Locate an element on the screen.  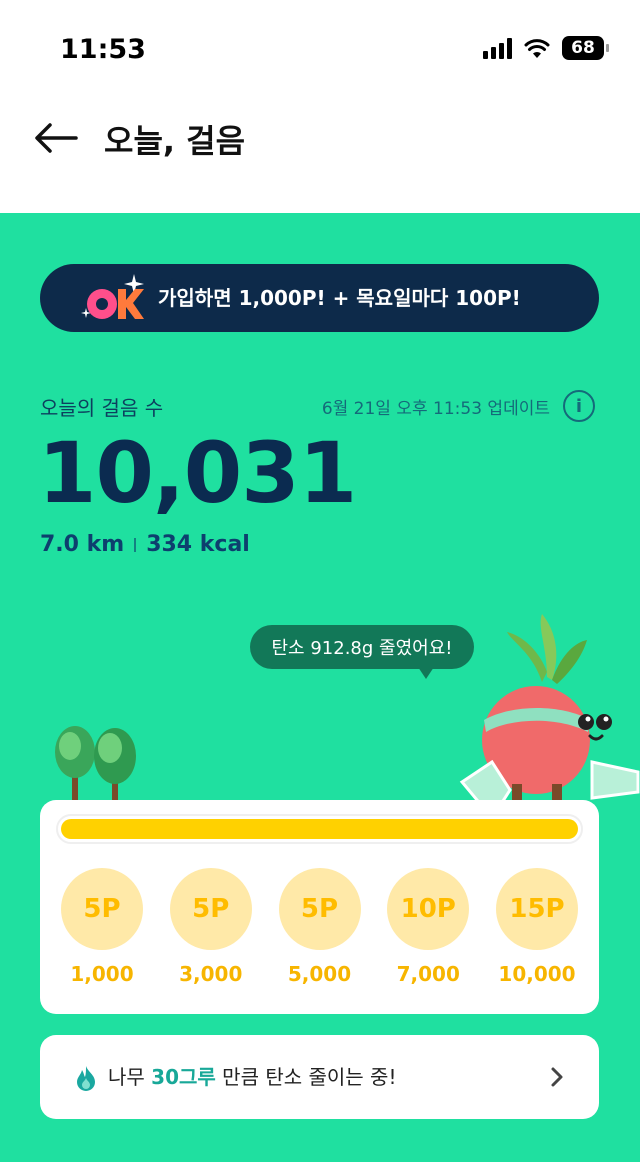
step-count: 10,031 is located at coordinates (197, 473).